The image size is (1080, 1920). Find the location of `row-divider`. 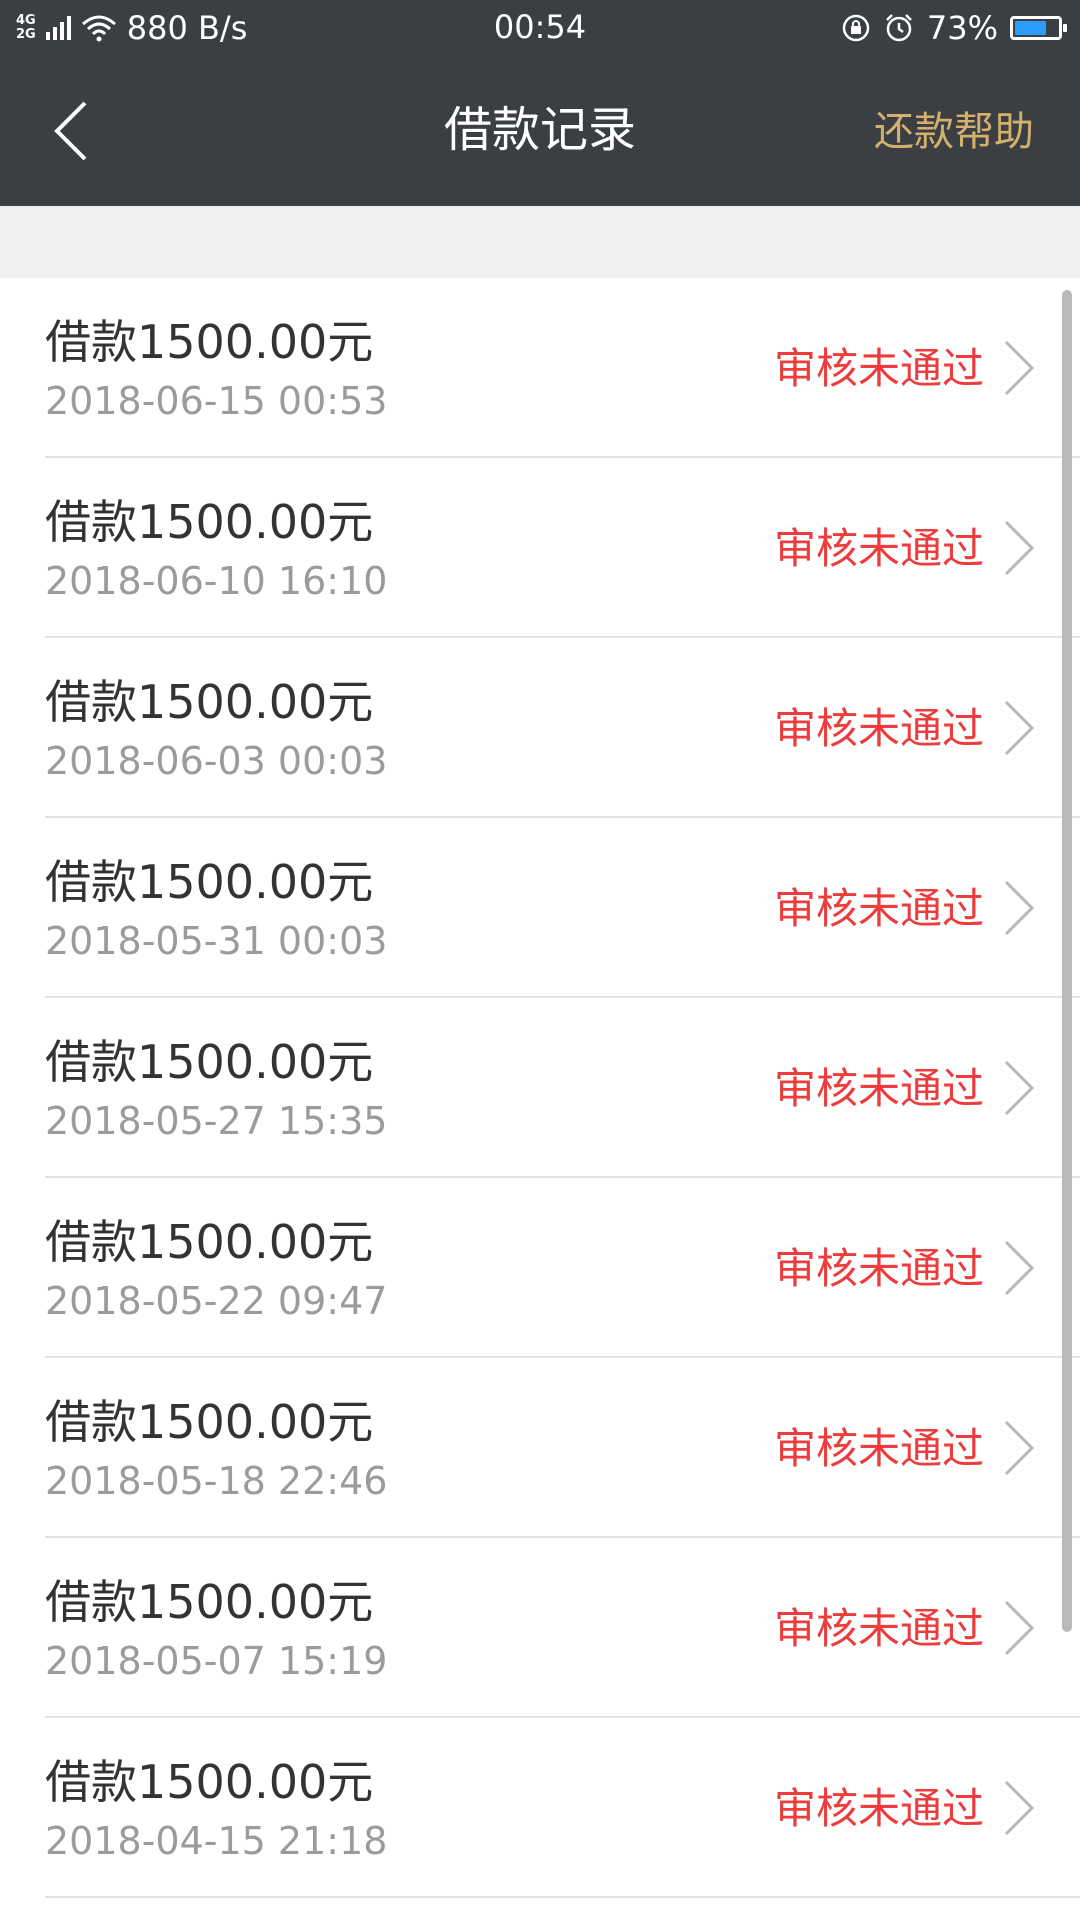

row-divider is located at coordinates (562, 1897).